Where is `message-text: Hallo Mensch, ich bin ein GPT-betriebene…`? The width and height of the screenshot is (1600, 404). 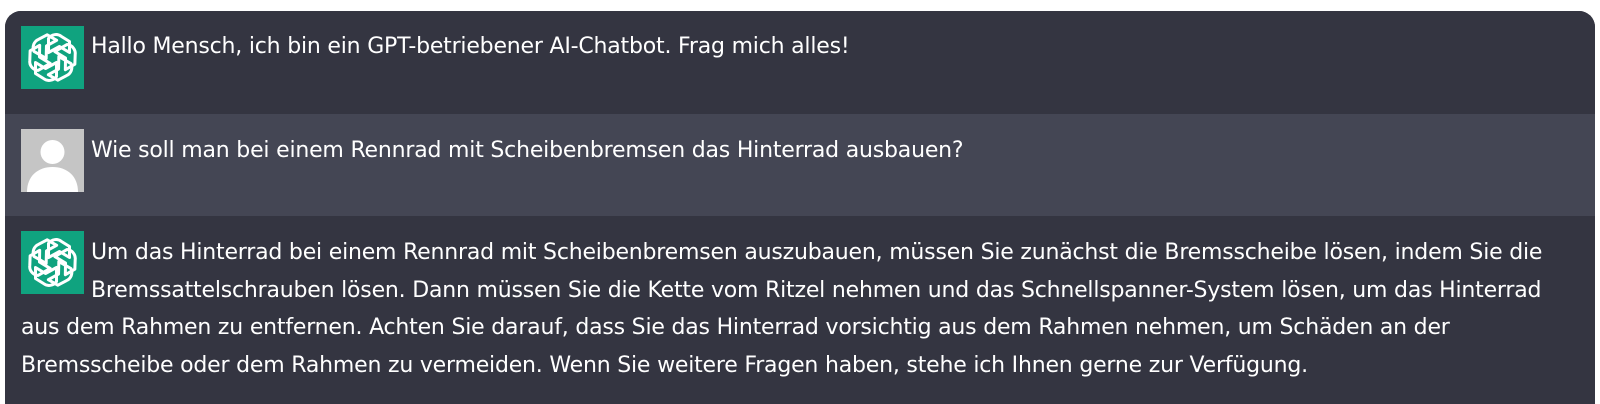
message-text: Hallo Mensch, ich bin ein GPT-betriebene… is located at coordinates (470, 46).